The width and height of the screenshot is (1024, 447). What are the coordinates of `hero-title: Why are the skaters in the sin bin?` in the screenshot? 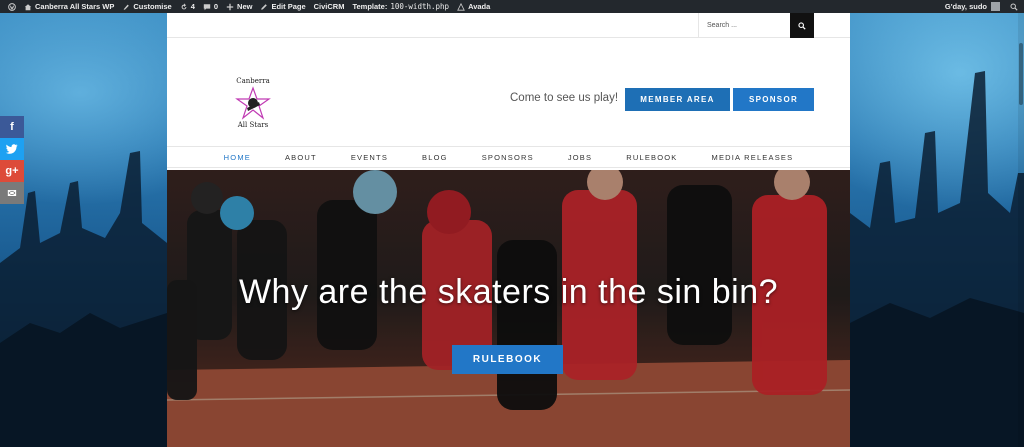 It's located at (508, 292).